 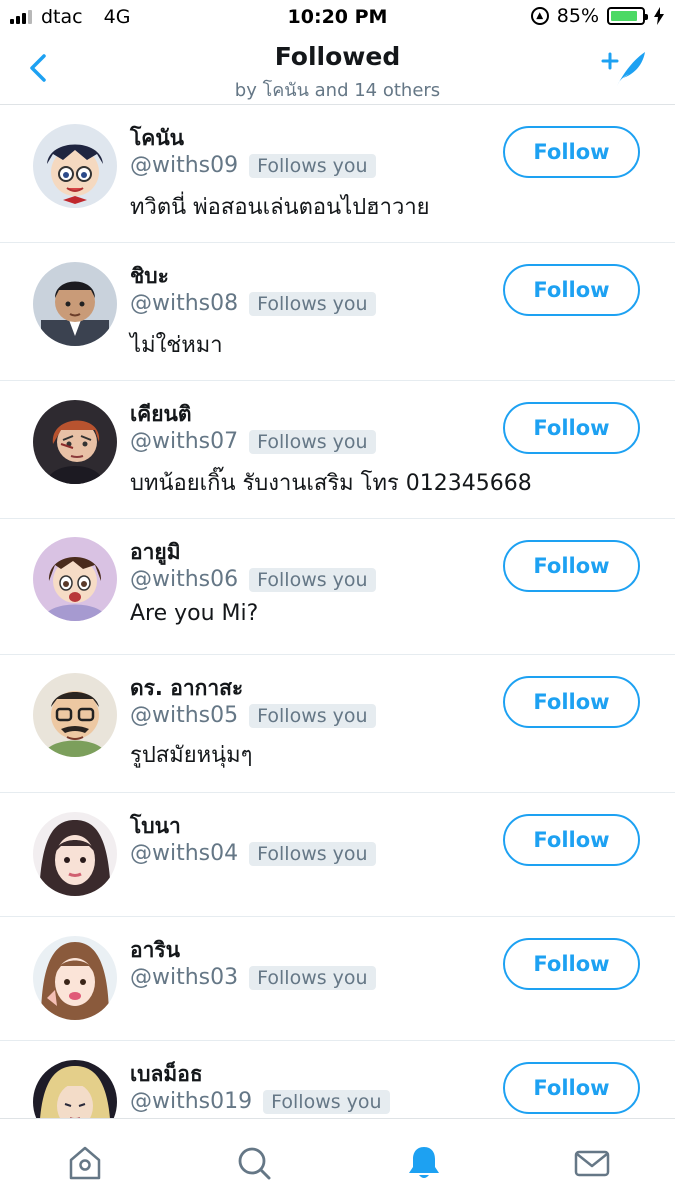 What do you see at coordinates (184, 303) in the screenshot?
I see `user-handle: @withs08` at bounding box center [184, 303].